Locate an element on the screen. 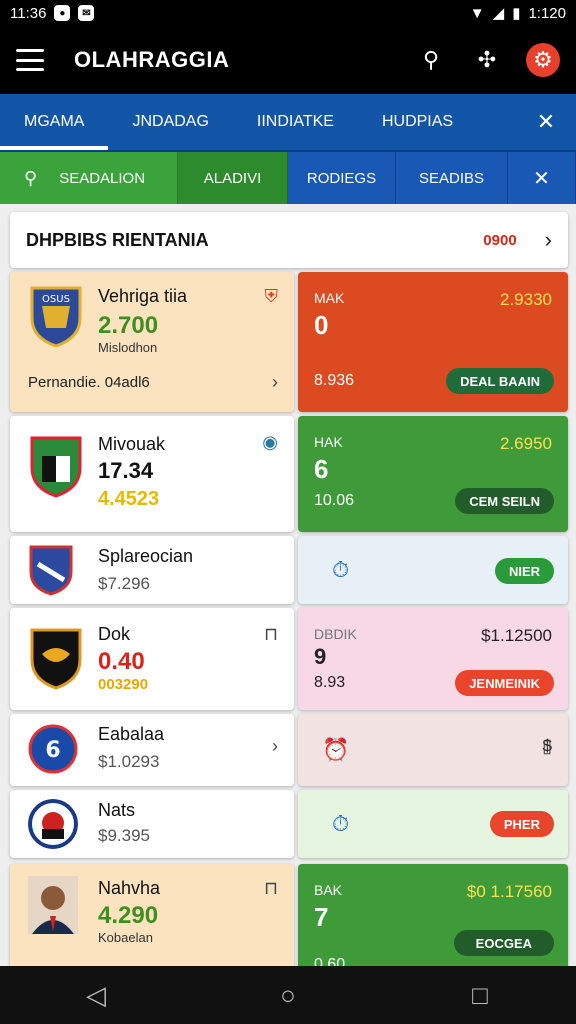  team-footer: Pernandie. 04adl6 is located at coordinates (89, 382).